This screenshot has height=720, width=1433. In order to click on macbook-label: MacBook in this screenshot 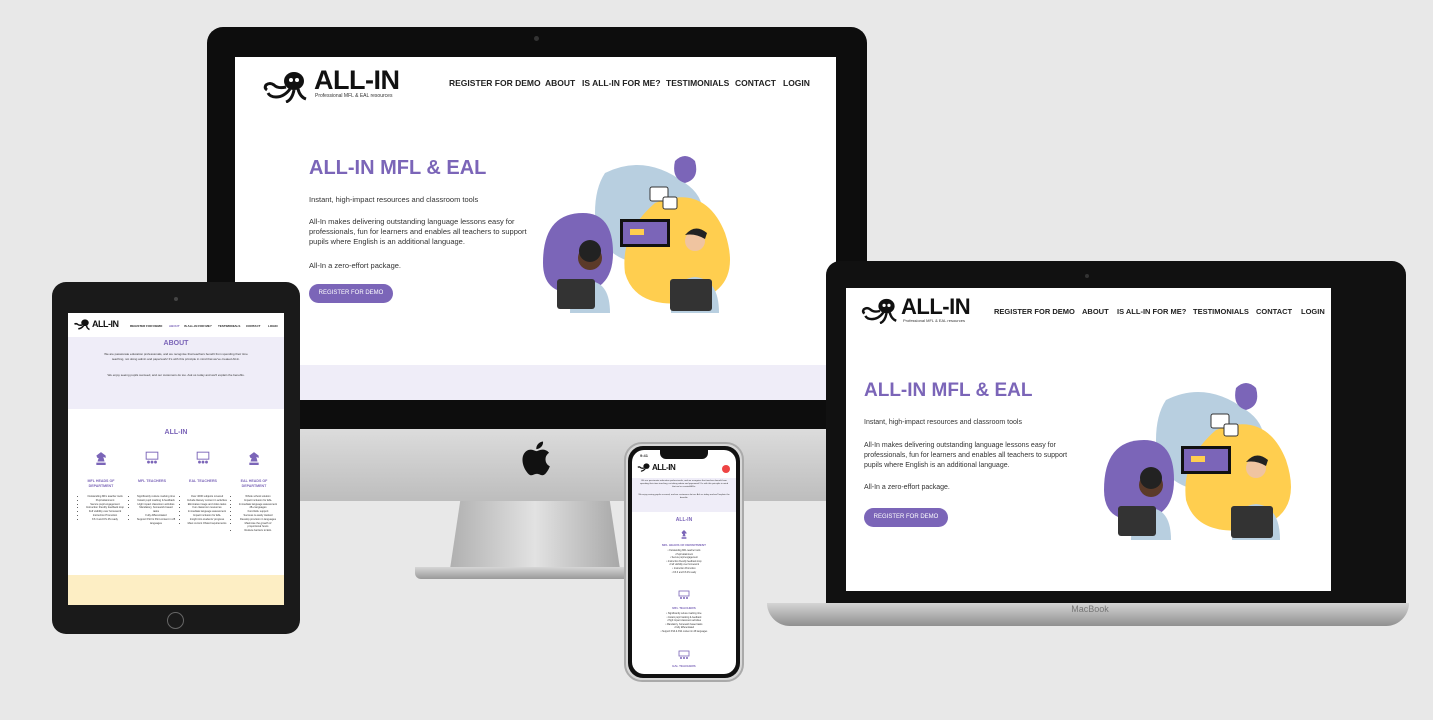, I will do `click(1090, 609)`.